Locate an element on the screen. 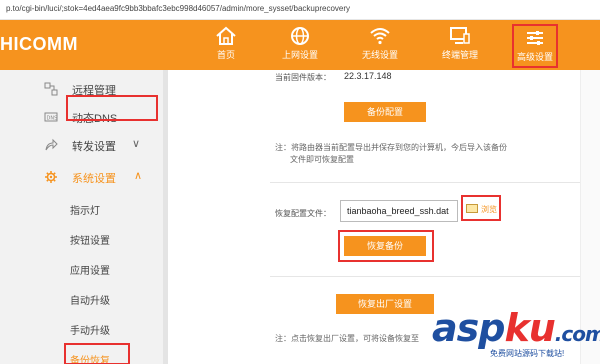  browse-button: 浏览 is located at coordinates (481, 208).